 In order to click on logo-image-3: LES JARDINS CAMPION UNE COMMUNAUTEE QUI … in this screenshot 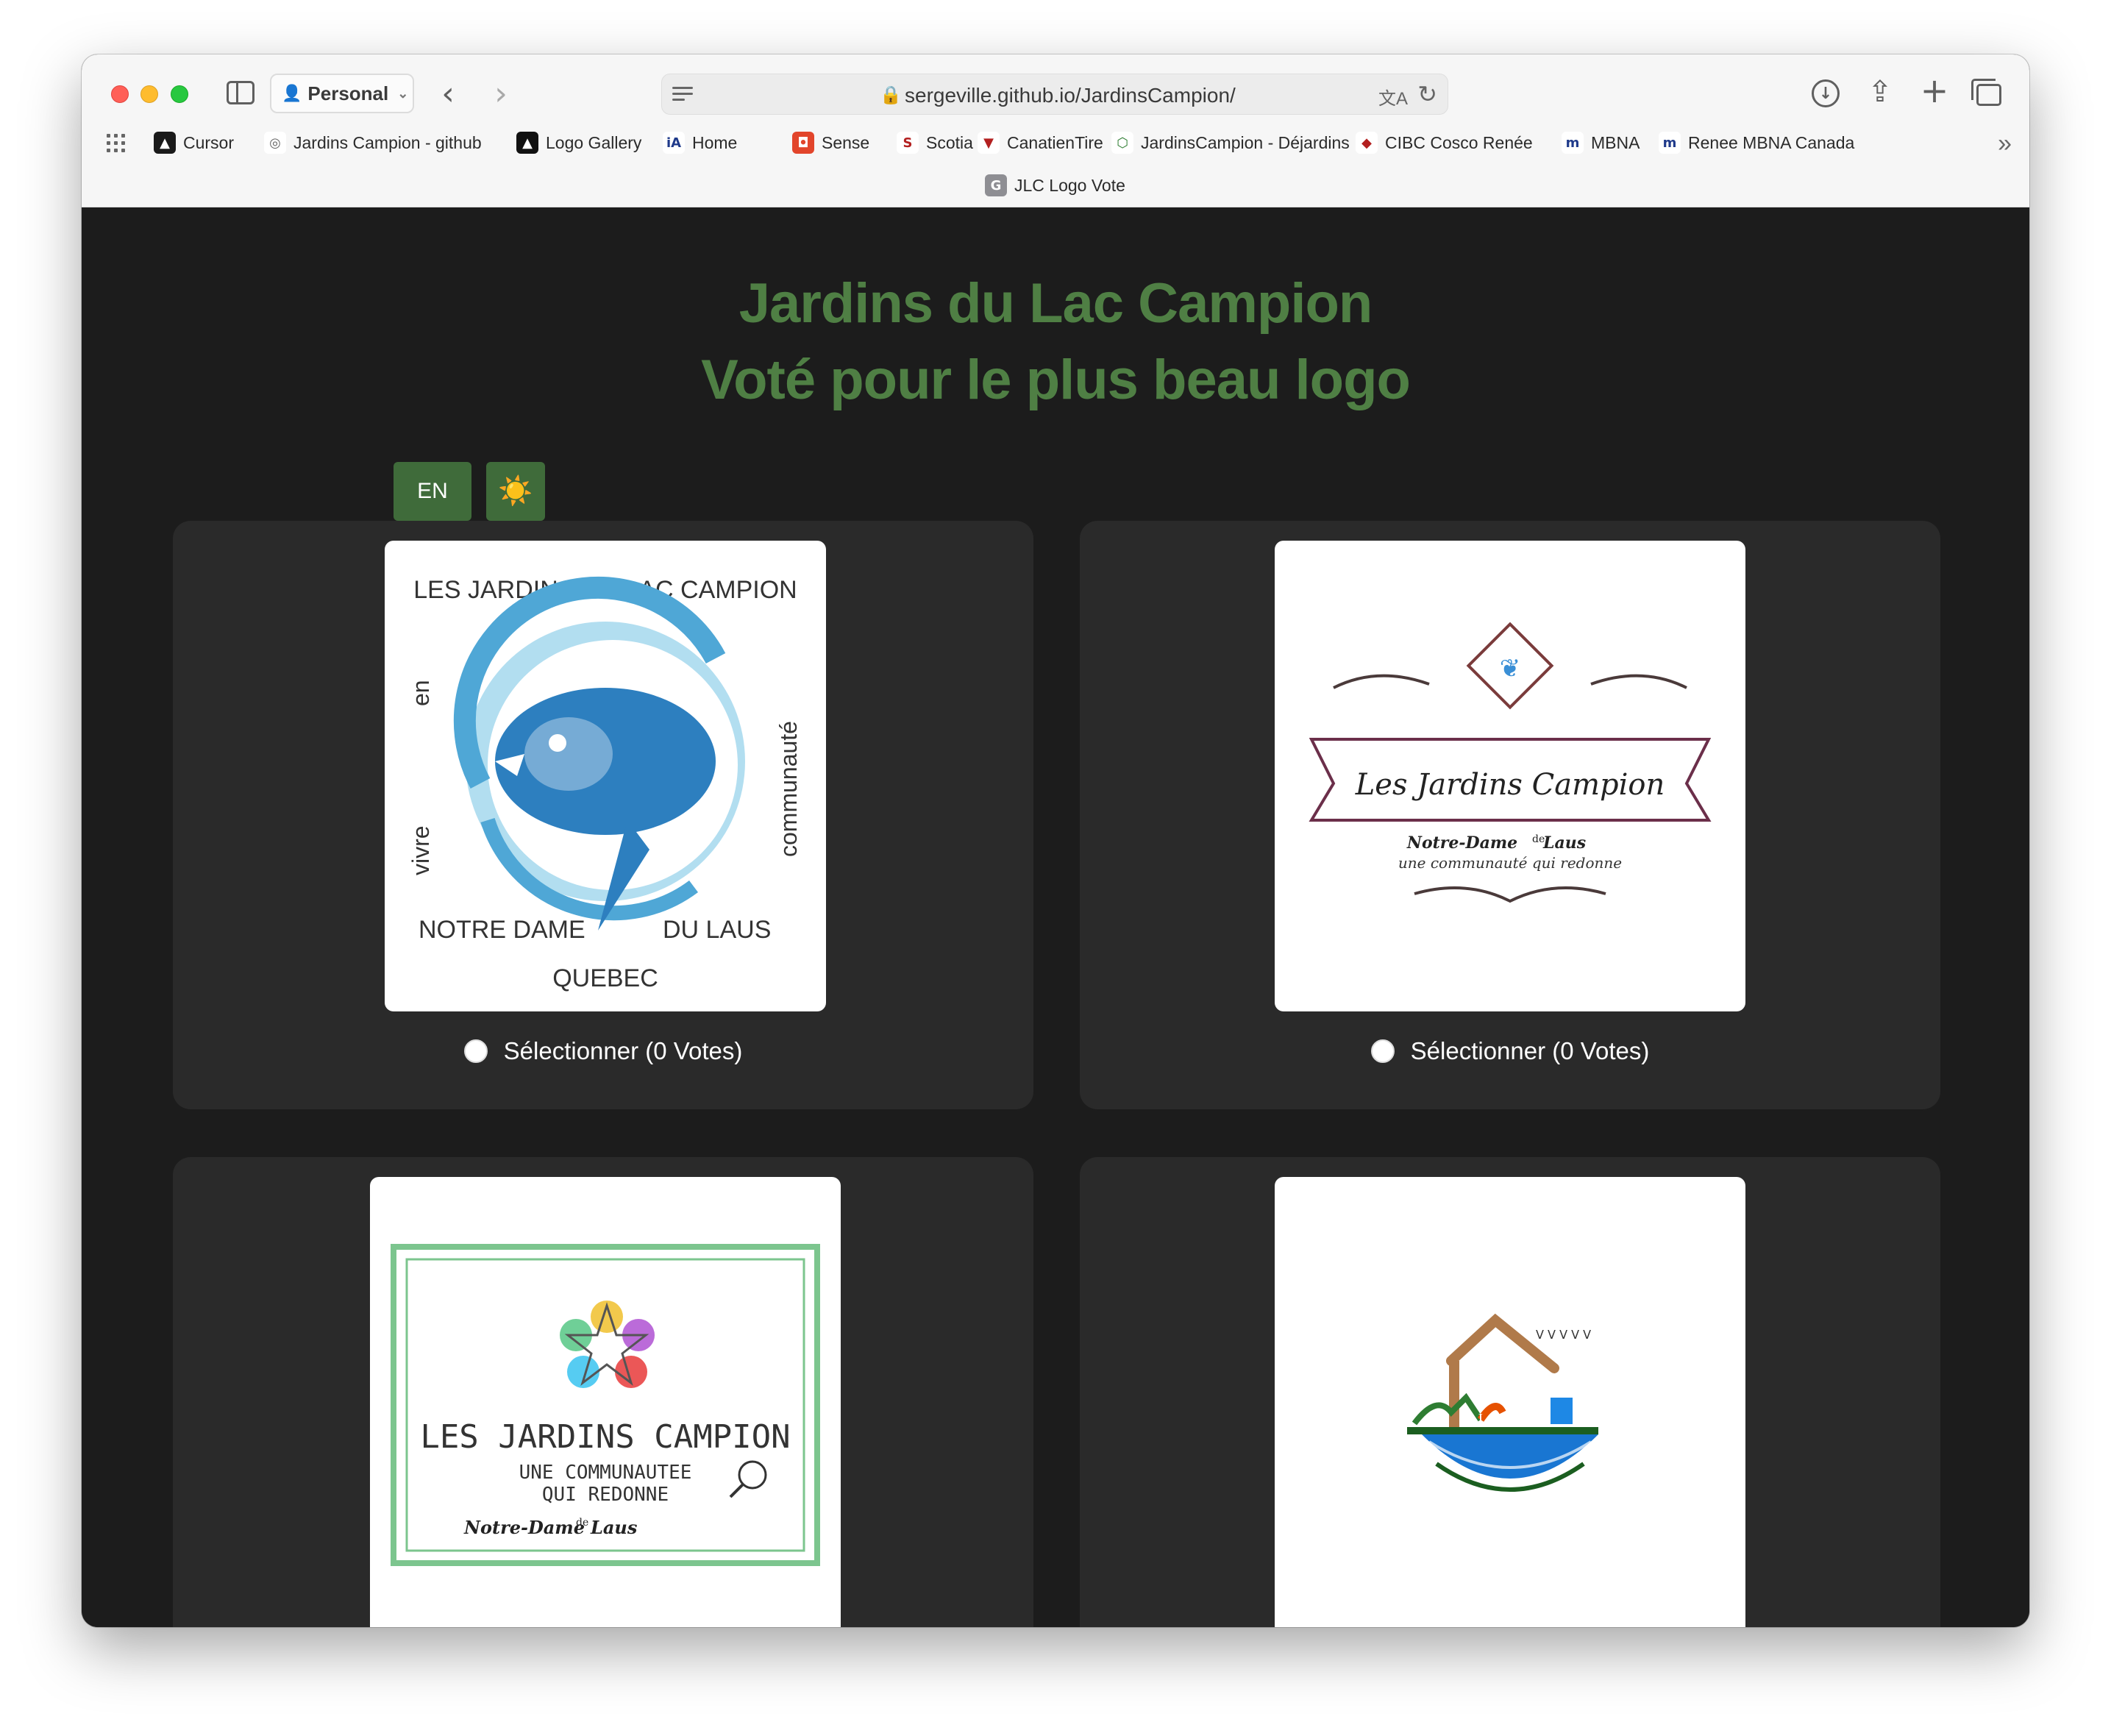, I will do `click(606, 1402)`.